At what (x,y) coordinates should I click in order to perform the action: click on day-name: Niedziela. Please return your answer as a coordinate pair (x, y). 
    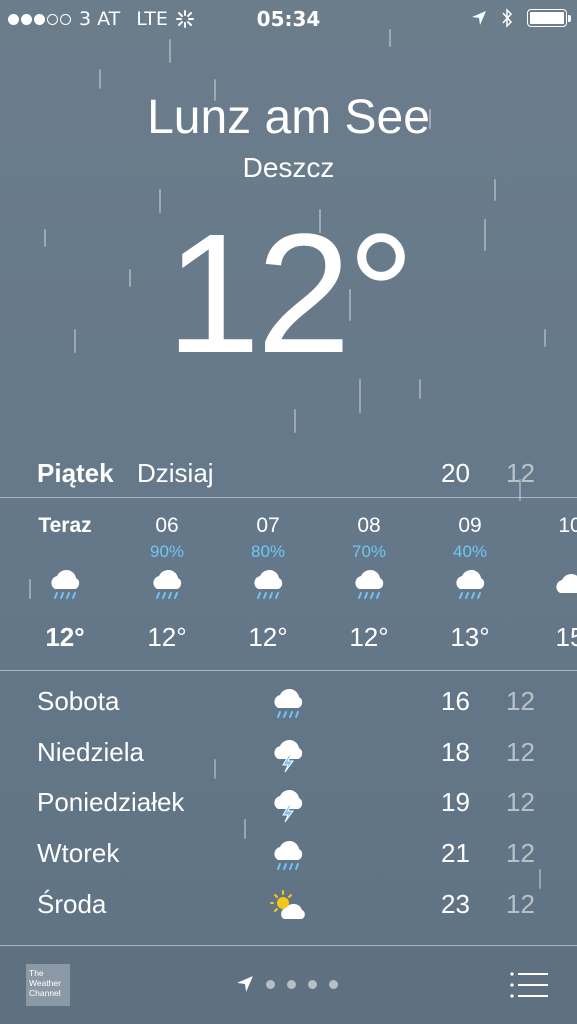
    Looking at the image, I should click on (90, 752).